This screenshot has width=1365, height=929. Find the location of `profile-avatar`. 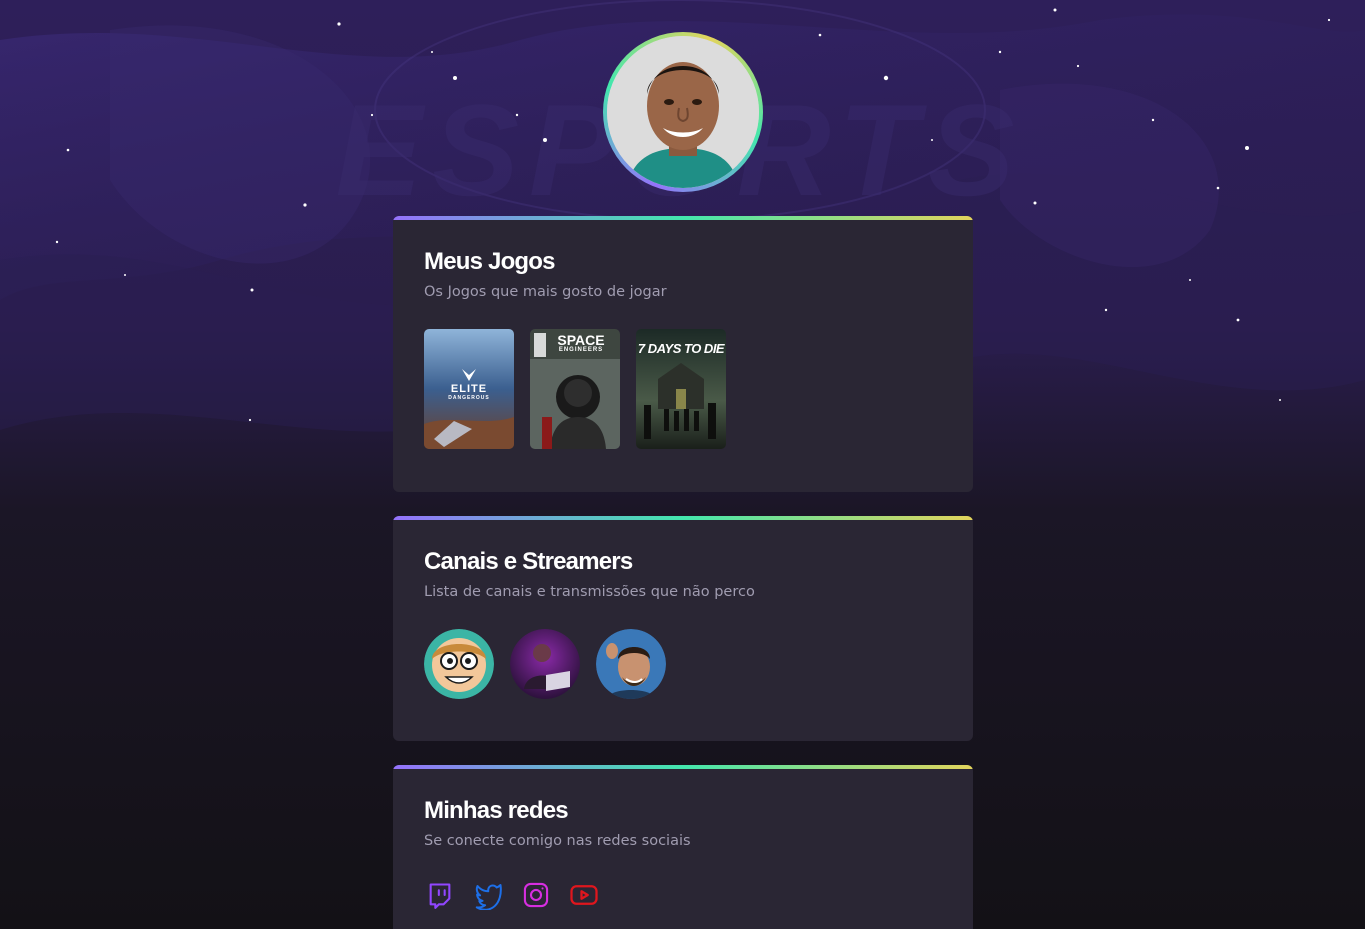

profile-avatar is located at coordinates (683, 112).